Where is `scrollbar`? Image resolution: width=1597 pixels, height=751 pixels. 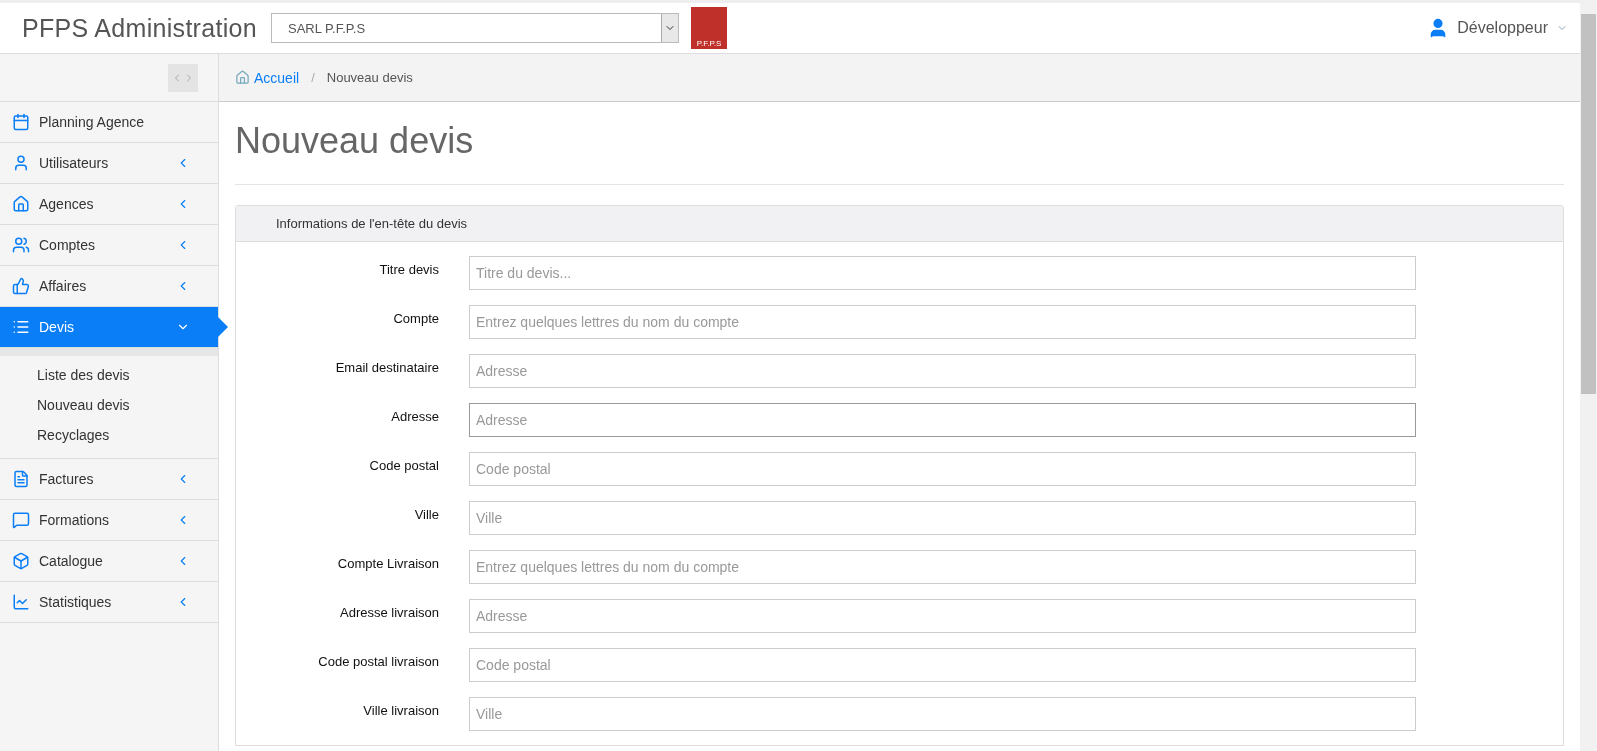
scrollbar is located at coordinates (1588, 375).